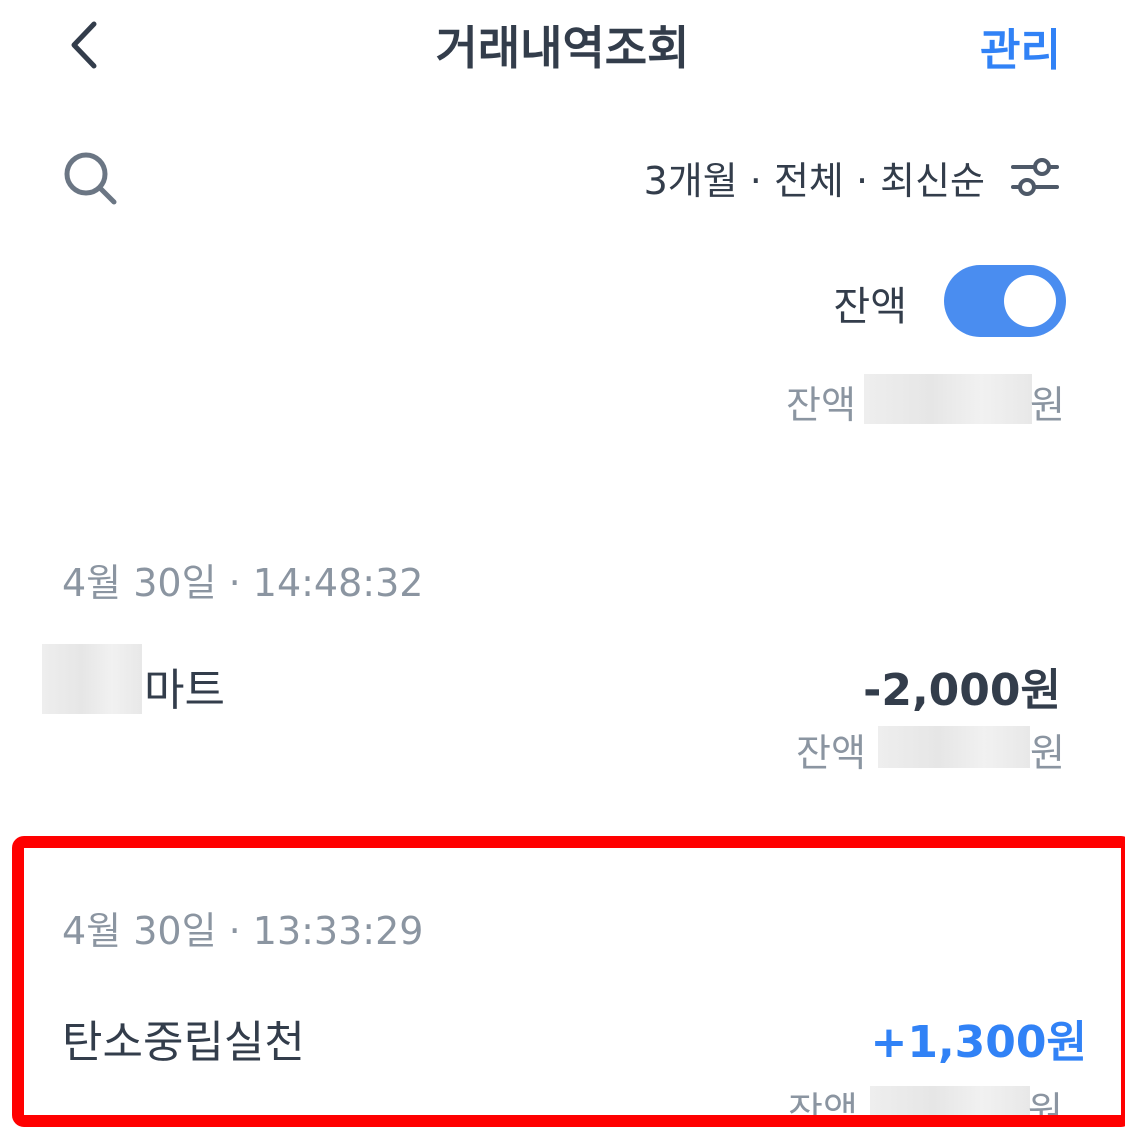  I want to click on search-button, so click(90, 178).